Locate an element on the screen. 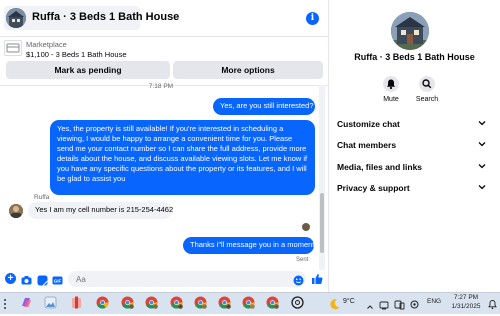  input-language: ENG is located at coordinates (434, 301).